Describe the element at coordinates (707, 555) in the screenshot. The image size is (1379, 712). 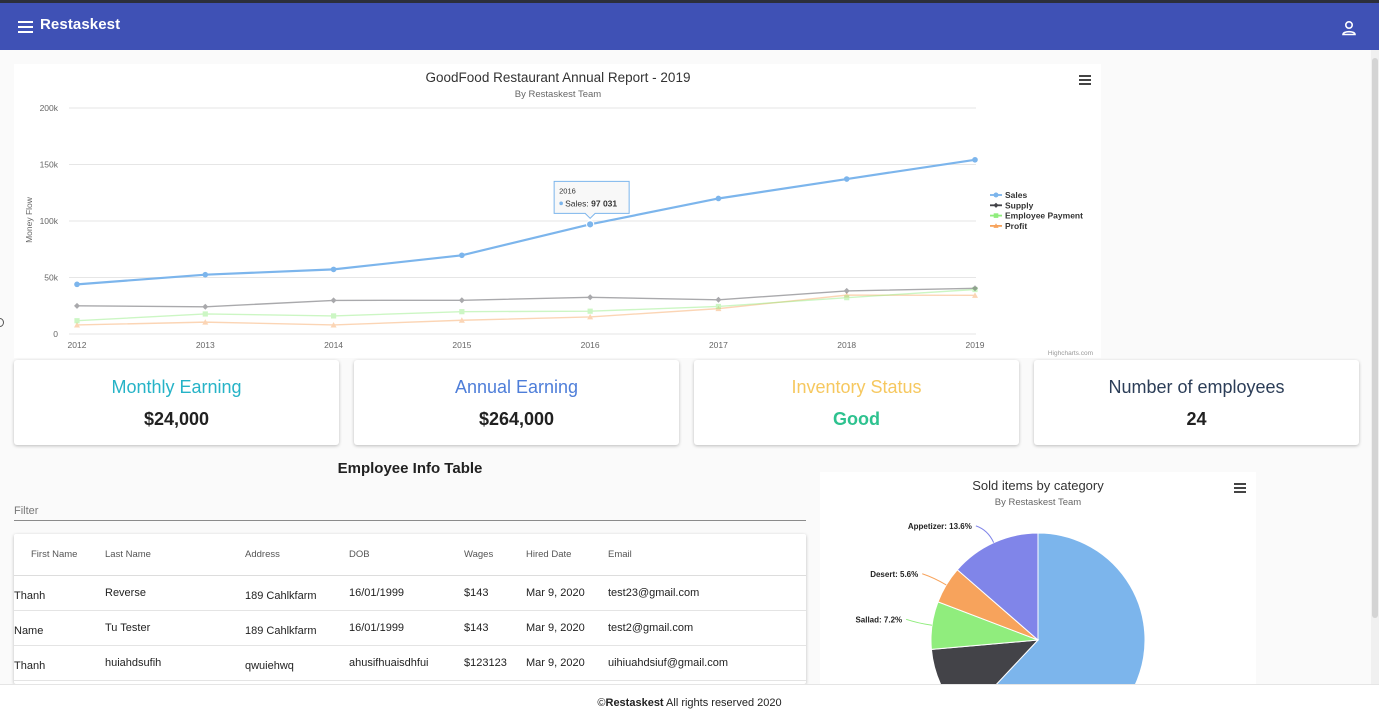
I see `column-header-email: Email` at that location.